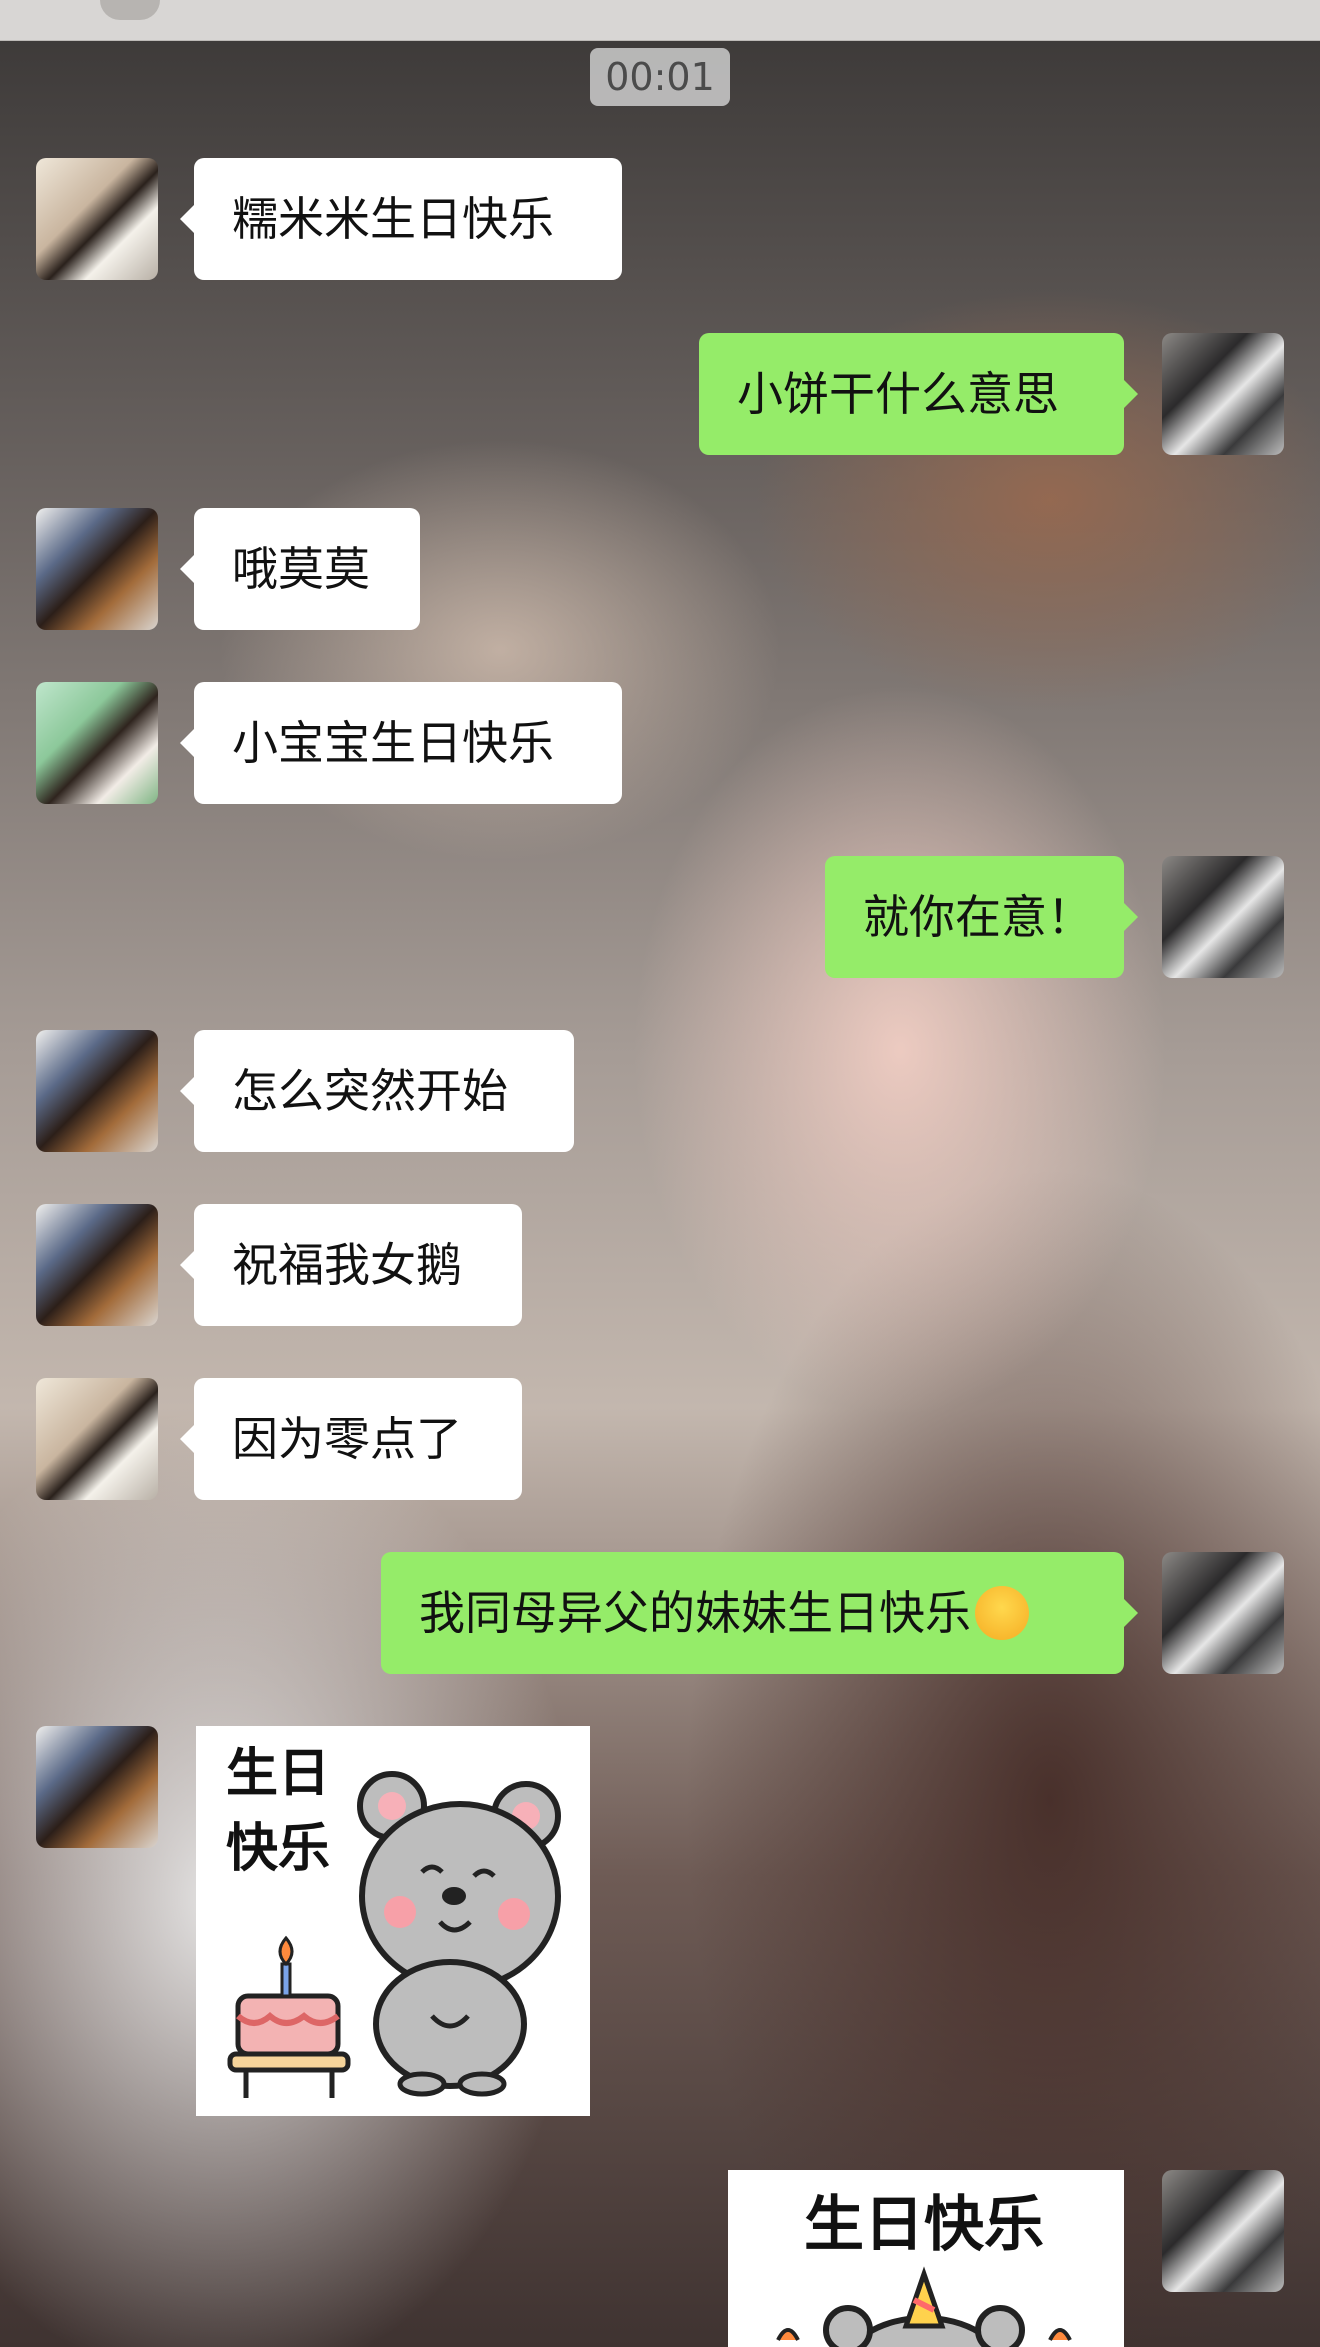 The height and width of the screenshot is (2347, 1320). I want to click on message-bubble-received: 小宝宝生日快乐, so click(401, 743).